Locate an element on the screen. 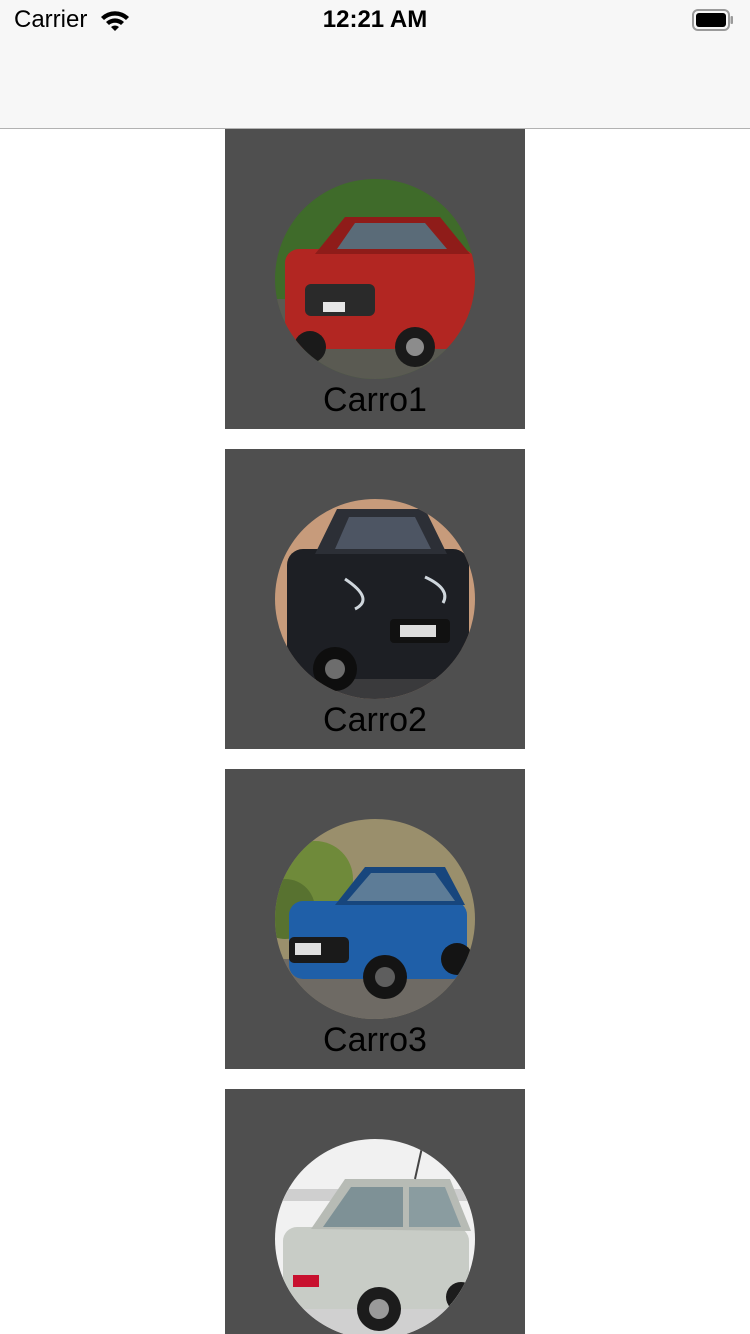 This screenshot has width=750, height=1334. car-label-1: Carro1 is located at coordinates (375, 400).